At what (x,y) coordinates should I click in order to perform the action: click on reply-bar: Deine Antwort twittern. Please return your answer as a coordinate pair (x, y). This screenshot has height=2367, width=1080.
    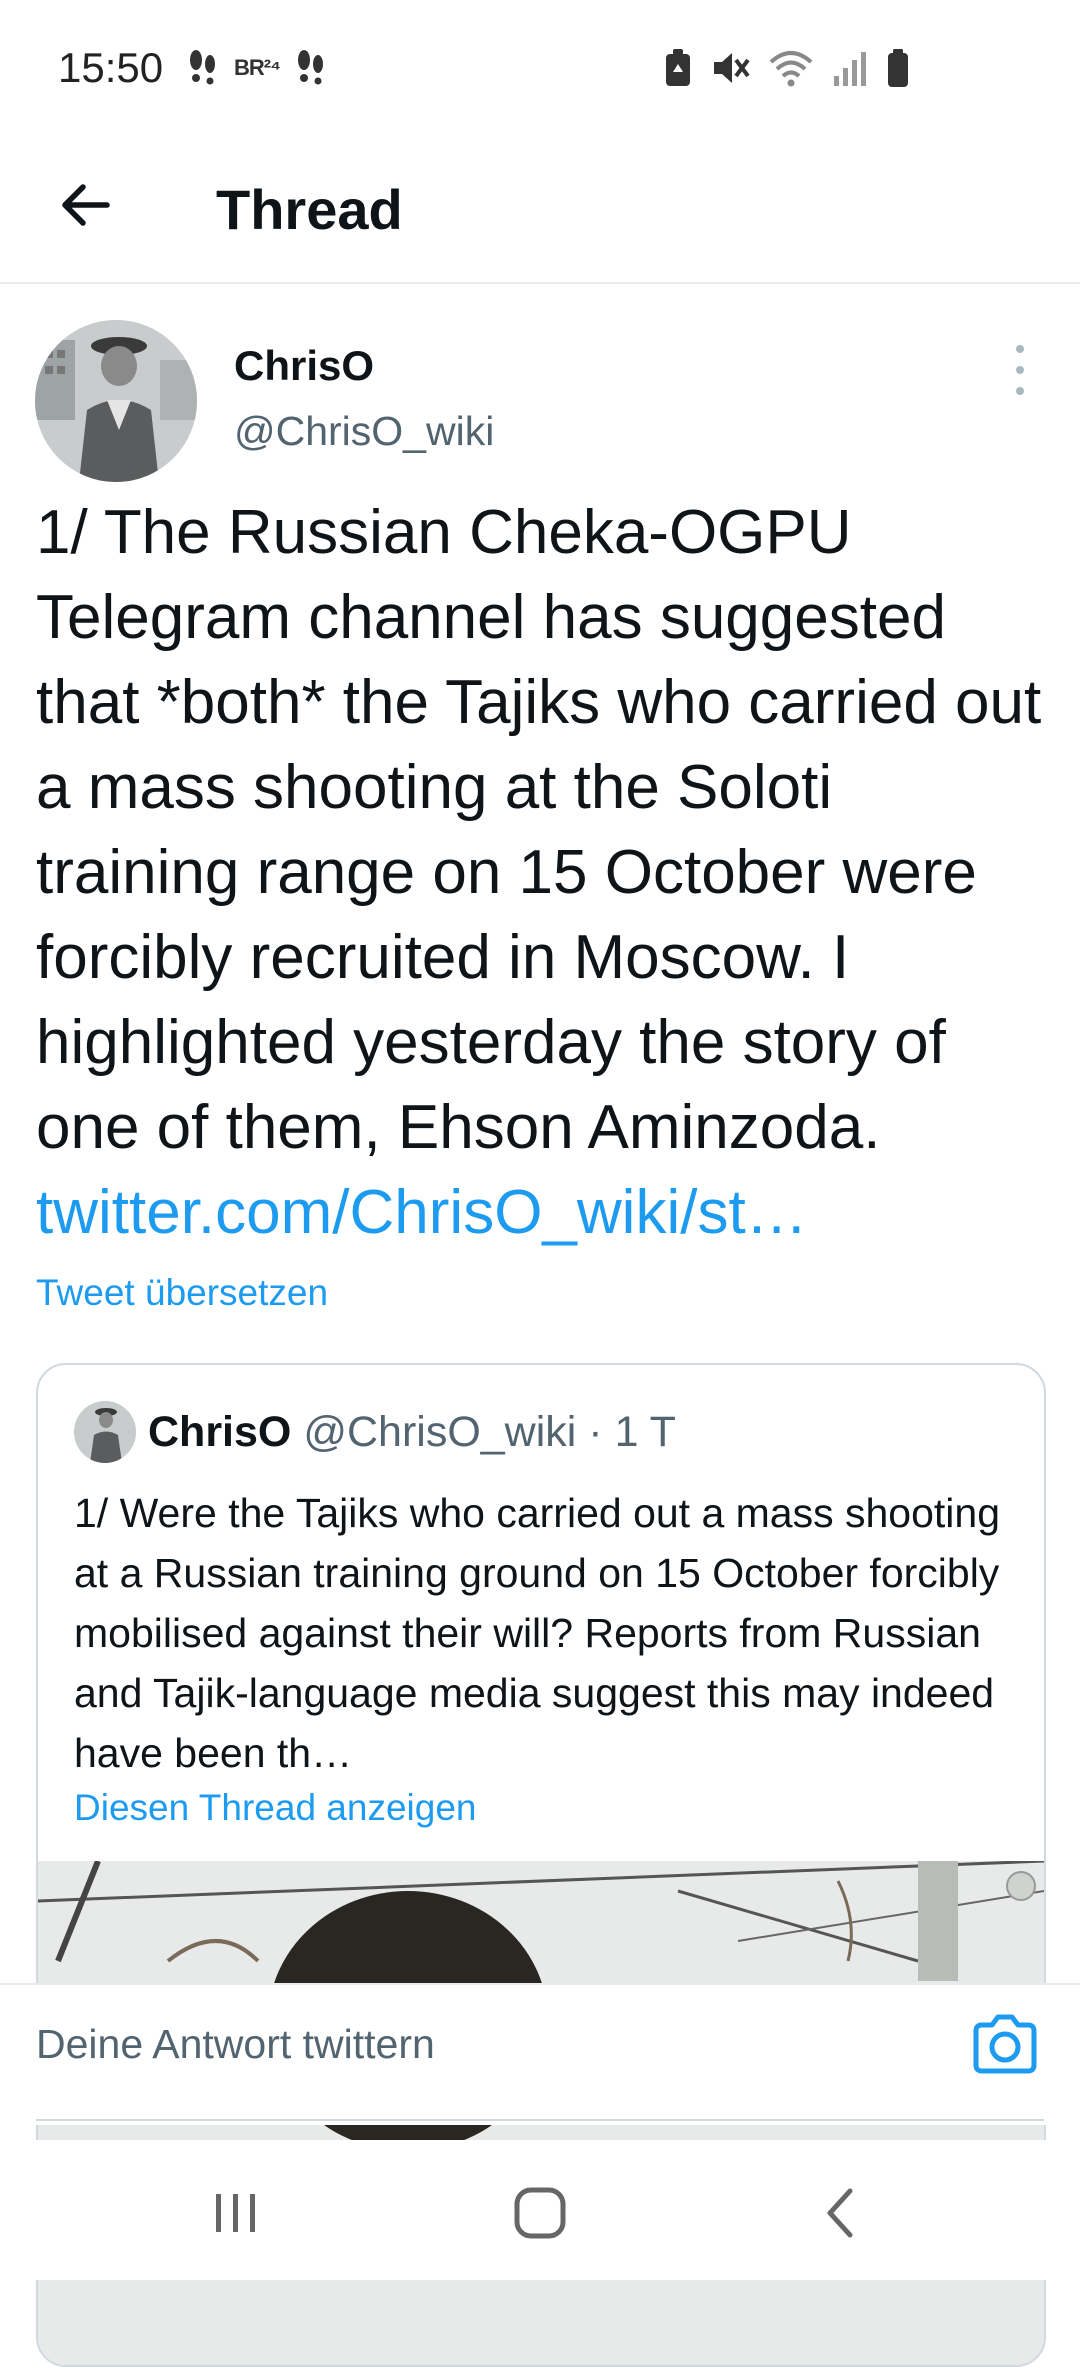
    Looking at the image, I should click on (540, 2054).